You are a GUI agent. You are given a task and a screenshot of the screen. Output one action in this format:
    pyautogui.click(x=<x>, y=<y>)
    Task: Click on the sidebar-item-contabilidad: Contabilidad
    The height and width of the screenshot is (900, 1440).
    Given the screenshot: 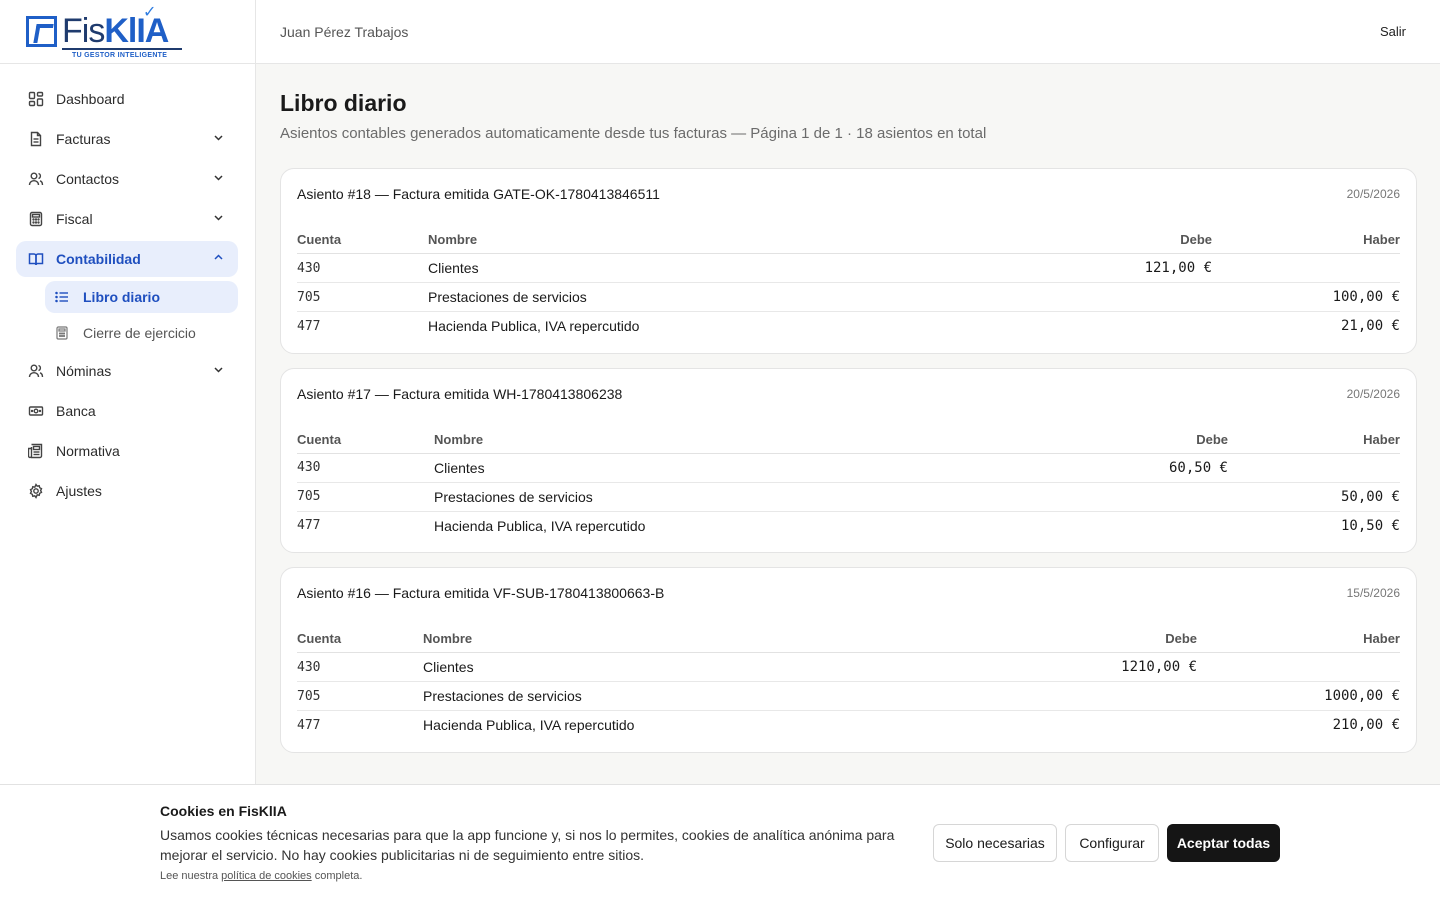 What is the action you would take?
    pyautogui.click(x=127, y=259)
    